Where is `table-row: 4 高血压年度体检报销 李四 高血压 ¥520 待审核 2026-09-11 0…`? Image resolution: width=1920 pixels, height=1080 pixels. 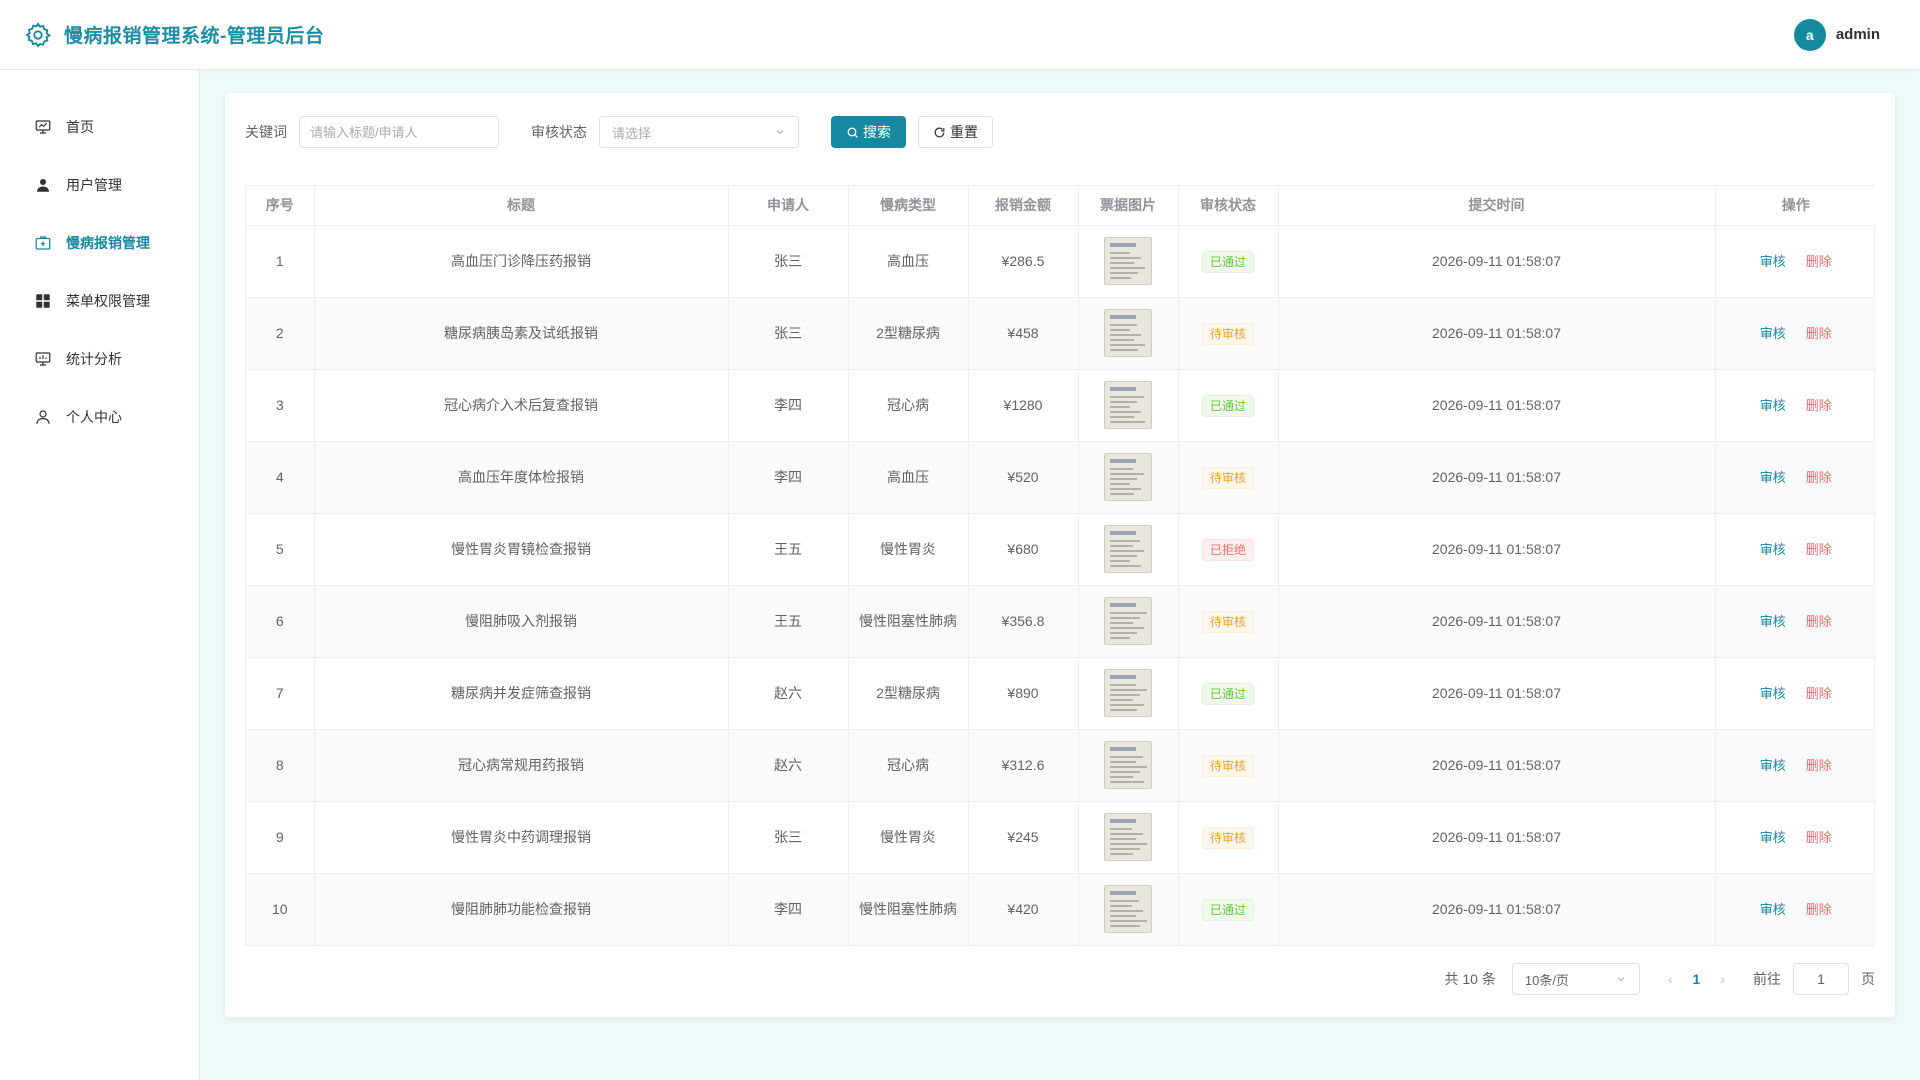
table-row: 4 高血压年度体检报销 李四 高血压 ¥520 待审核 2026-09-11 0… is located at coordinates (1061, 477).